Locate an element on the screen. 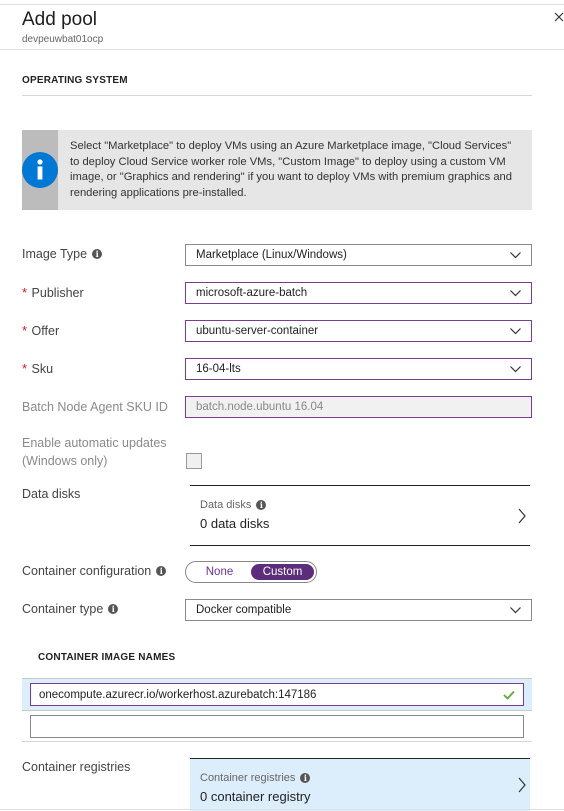  data-disks-link-label-text: Data disks is located at coordinates (226, 505).